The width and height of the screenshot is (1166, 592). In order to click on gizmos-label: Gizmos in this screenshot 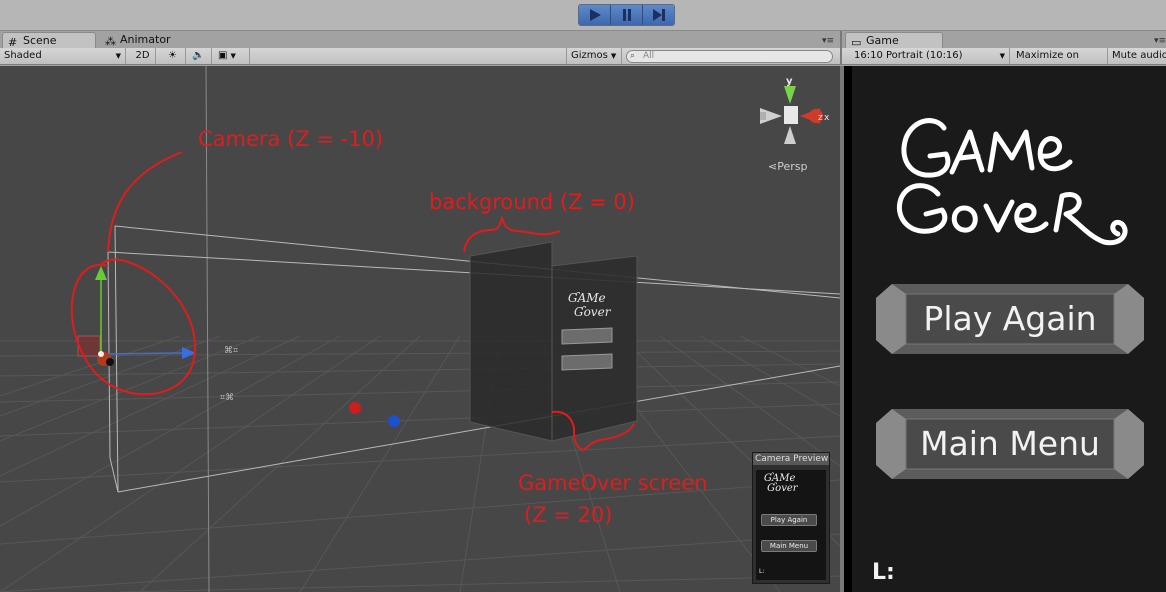, I will do `click(589, 55)`.